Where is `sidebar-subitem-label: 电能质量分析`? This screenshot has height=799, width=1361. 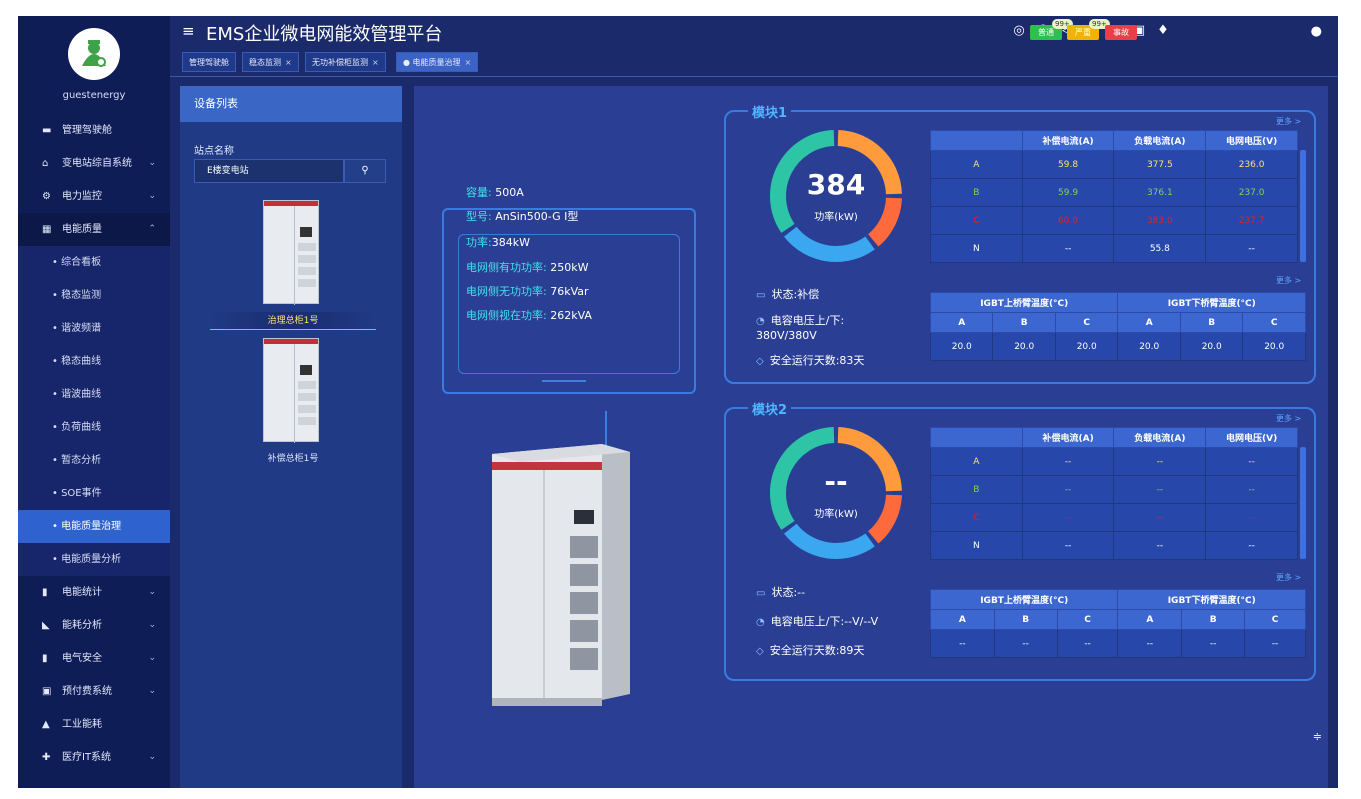
sidebar-subitem-label: 电能质量分析 is located at coordinates (91, 559).